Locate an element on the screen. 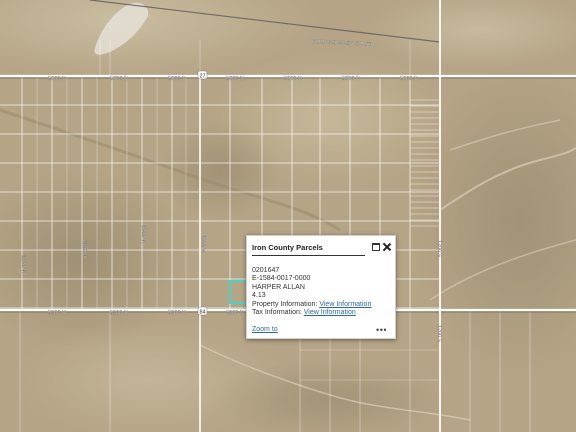  zoom-to-link: Zoom to is located at coordinates (265, 329).